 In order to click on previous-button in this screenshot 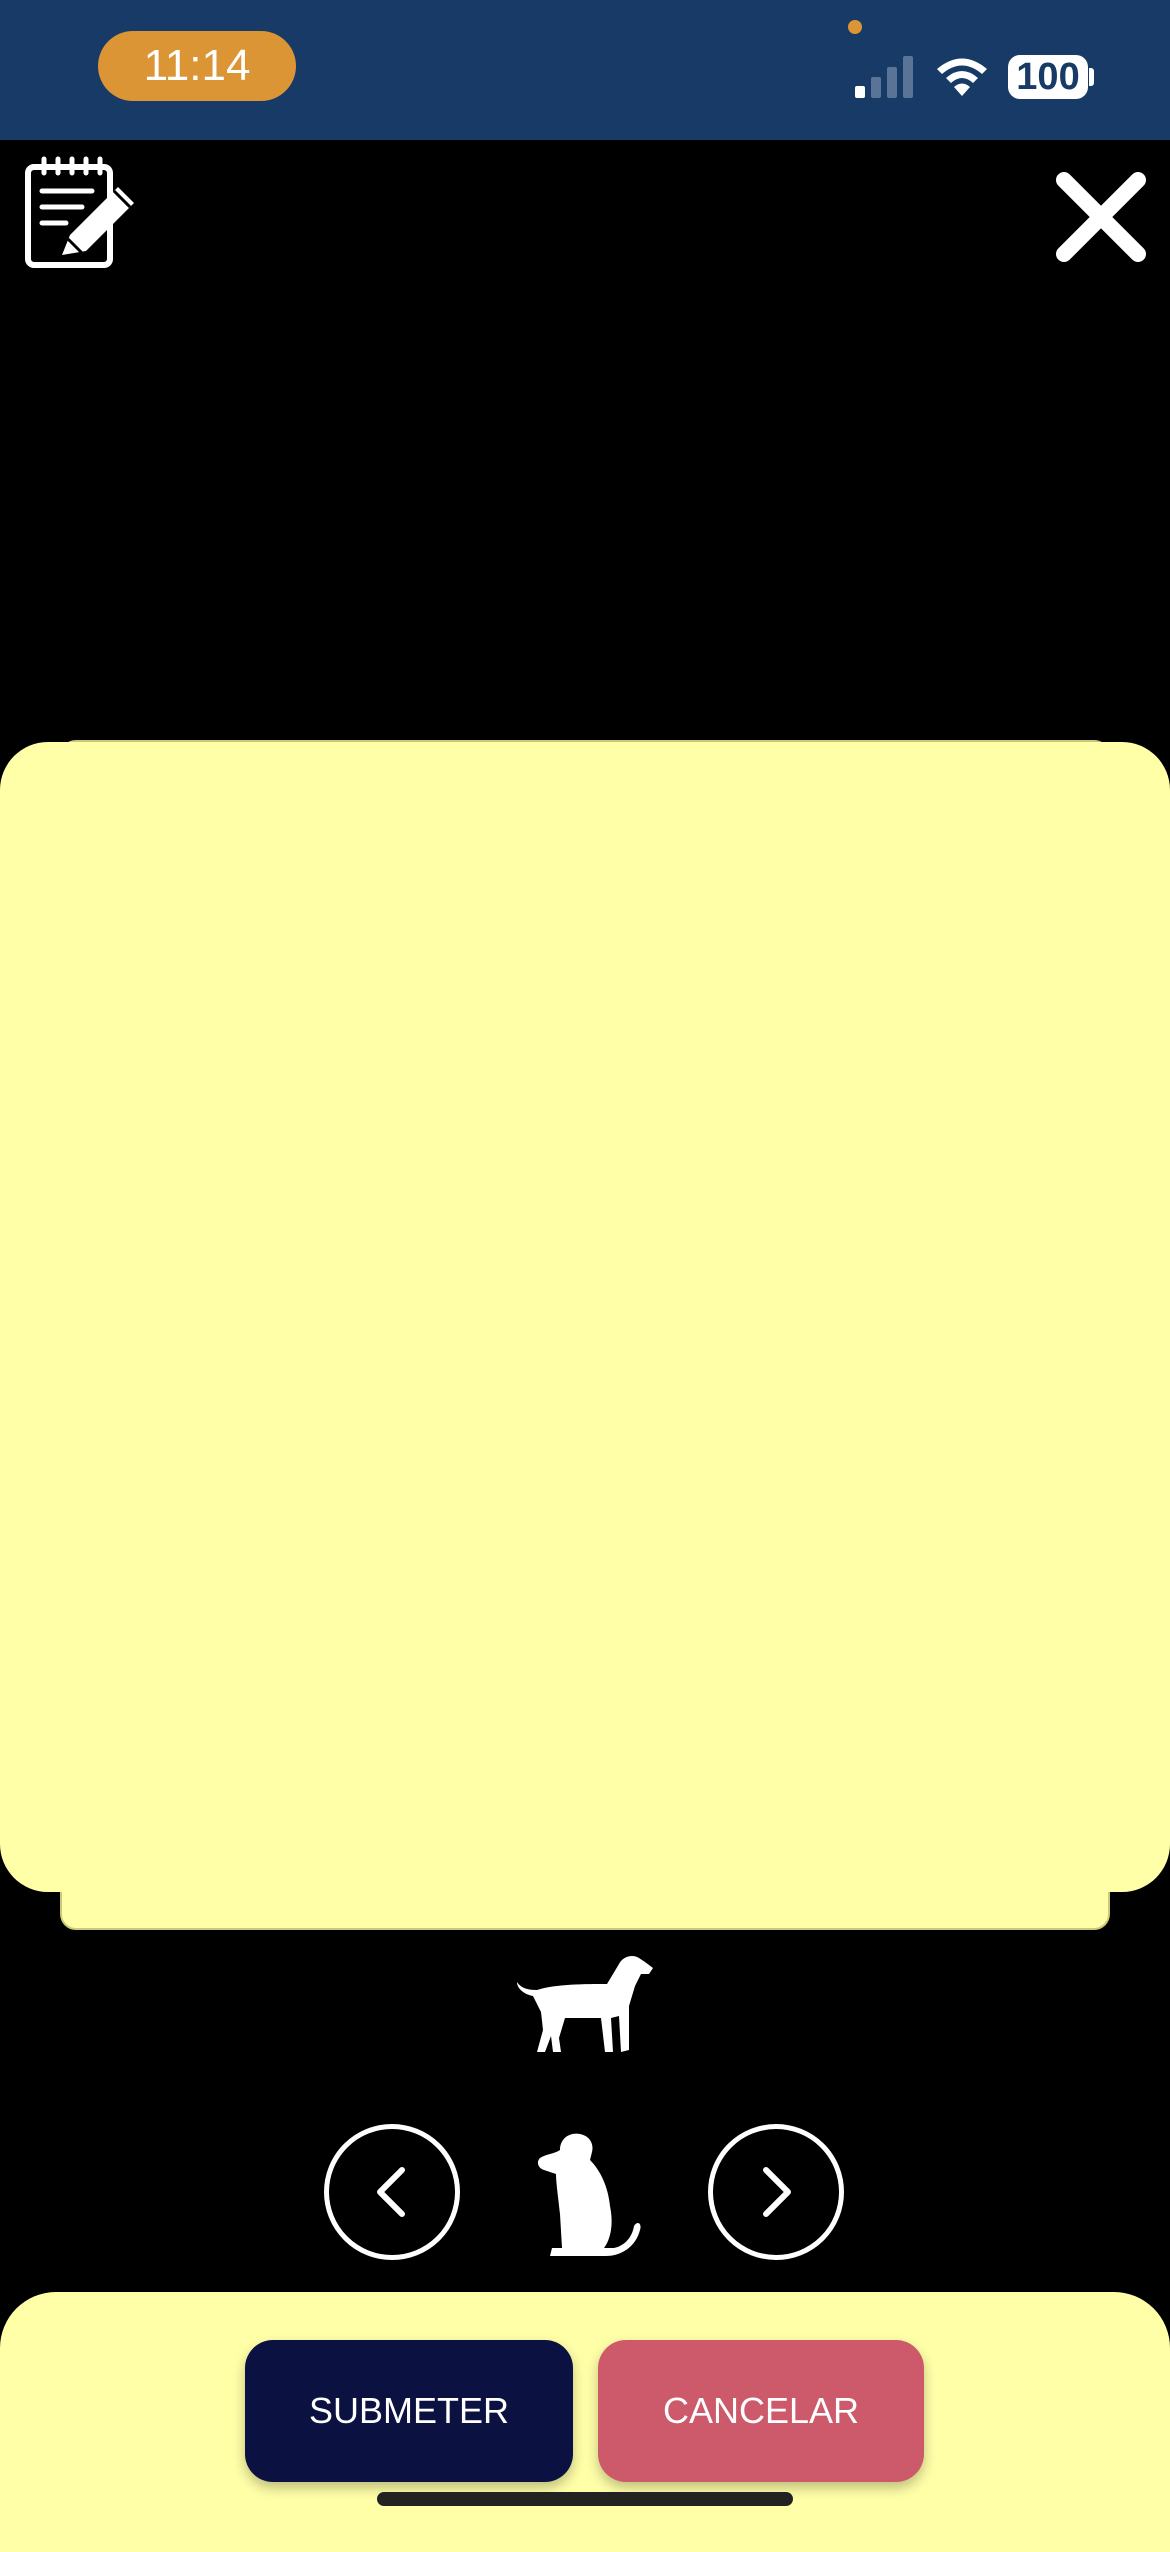, I will do `click(392, 2192)`.